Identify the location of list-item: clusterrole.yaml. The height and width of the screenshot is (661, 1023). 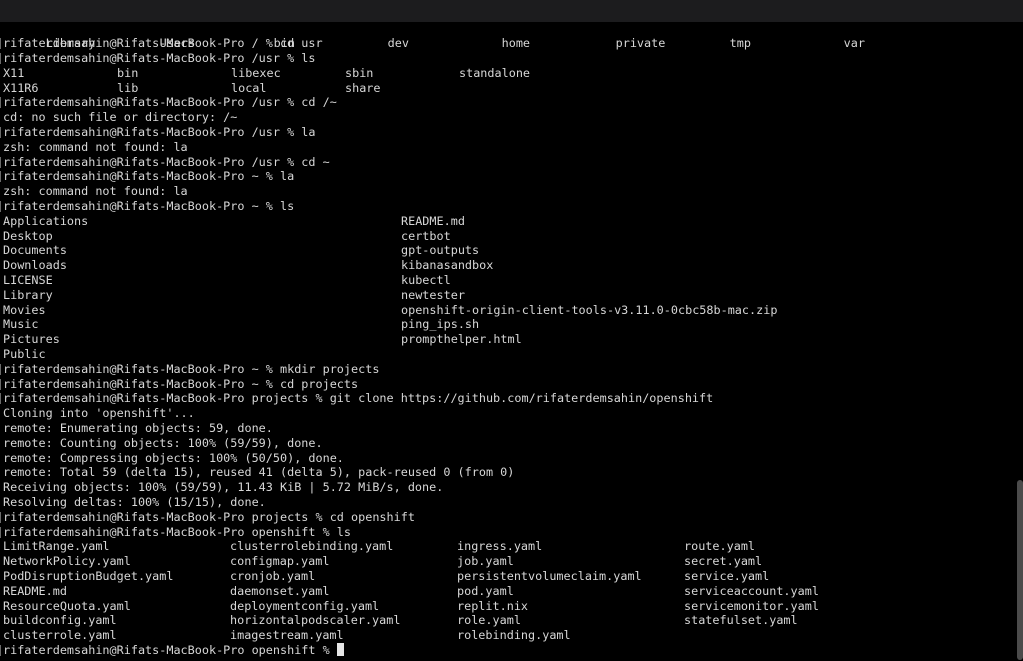
(60, 635).